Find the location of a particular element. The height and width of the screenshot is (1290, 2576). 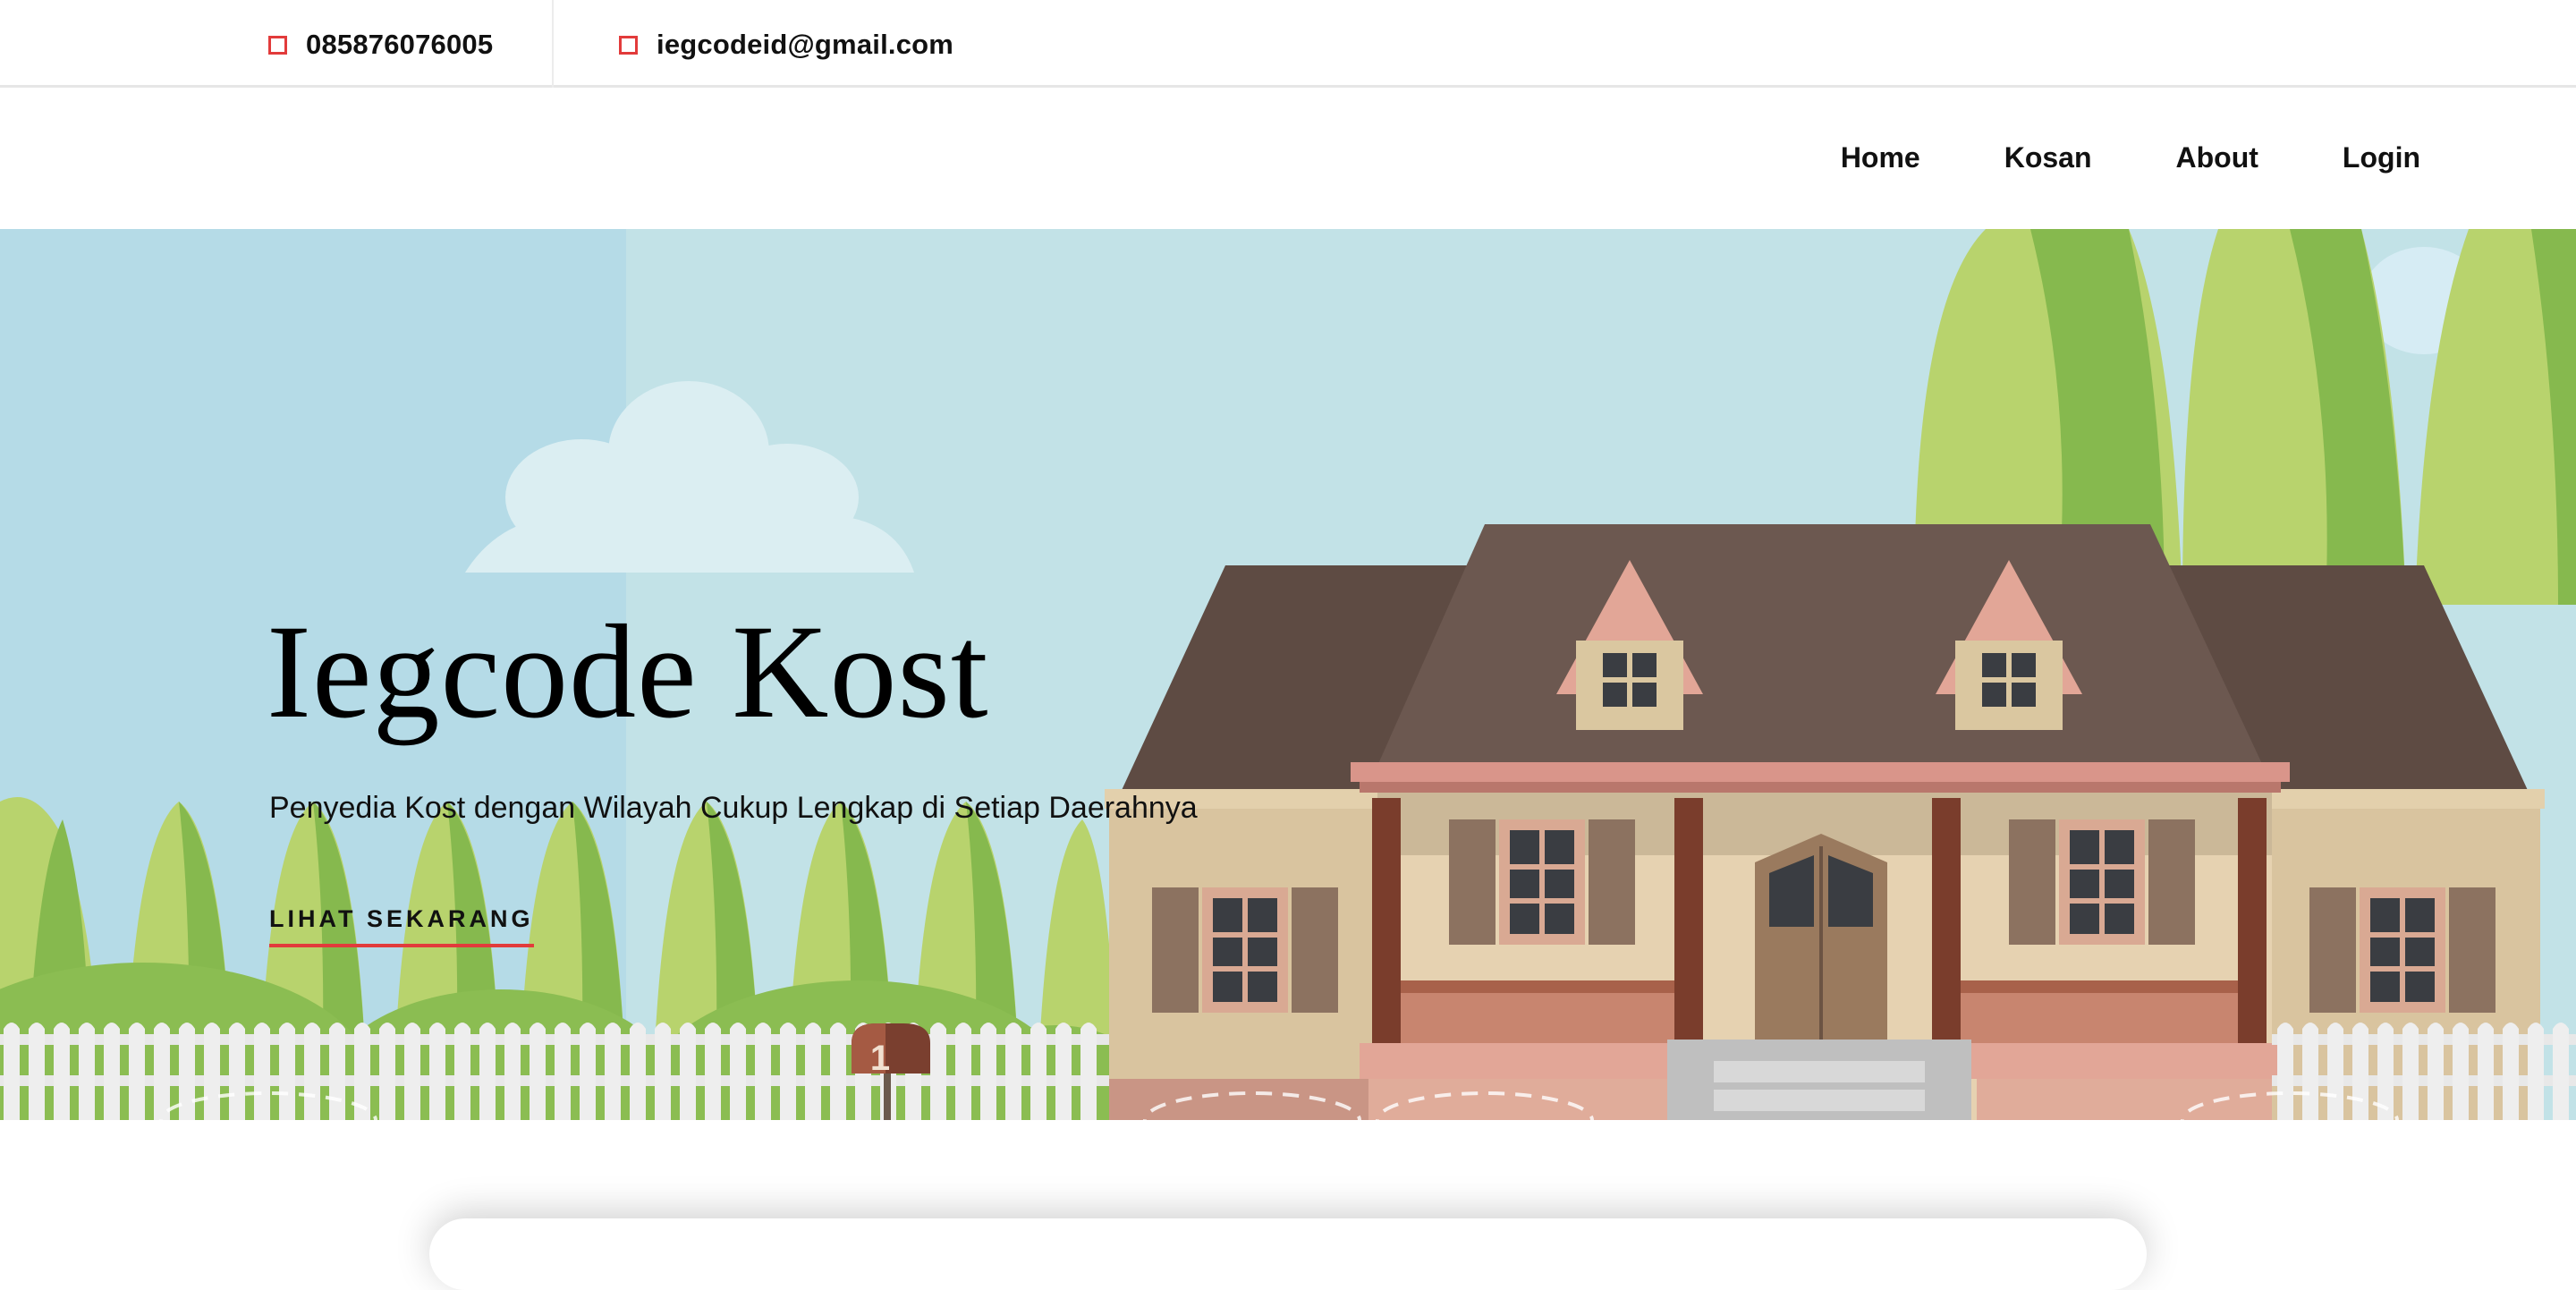

email-address: iegcodeid@gmail.com is located at coordinates (805, 44).